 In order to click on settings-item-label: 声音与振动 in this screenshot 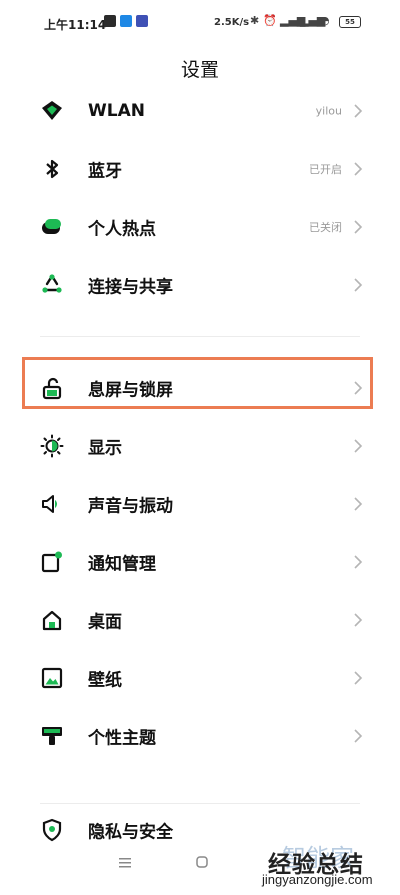, I will do `click(130, 506)`.